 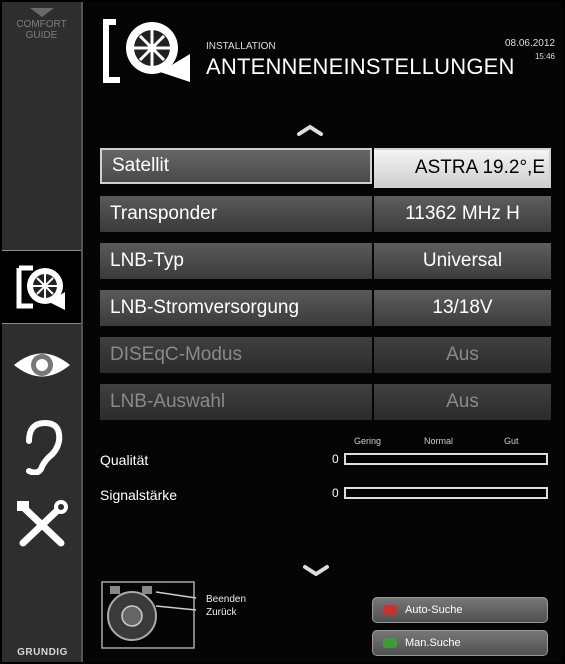 I want to click on quality-meter, so click(x=446, y=459).